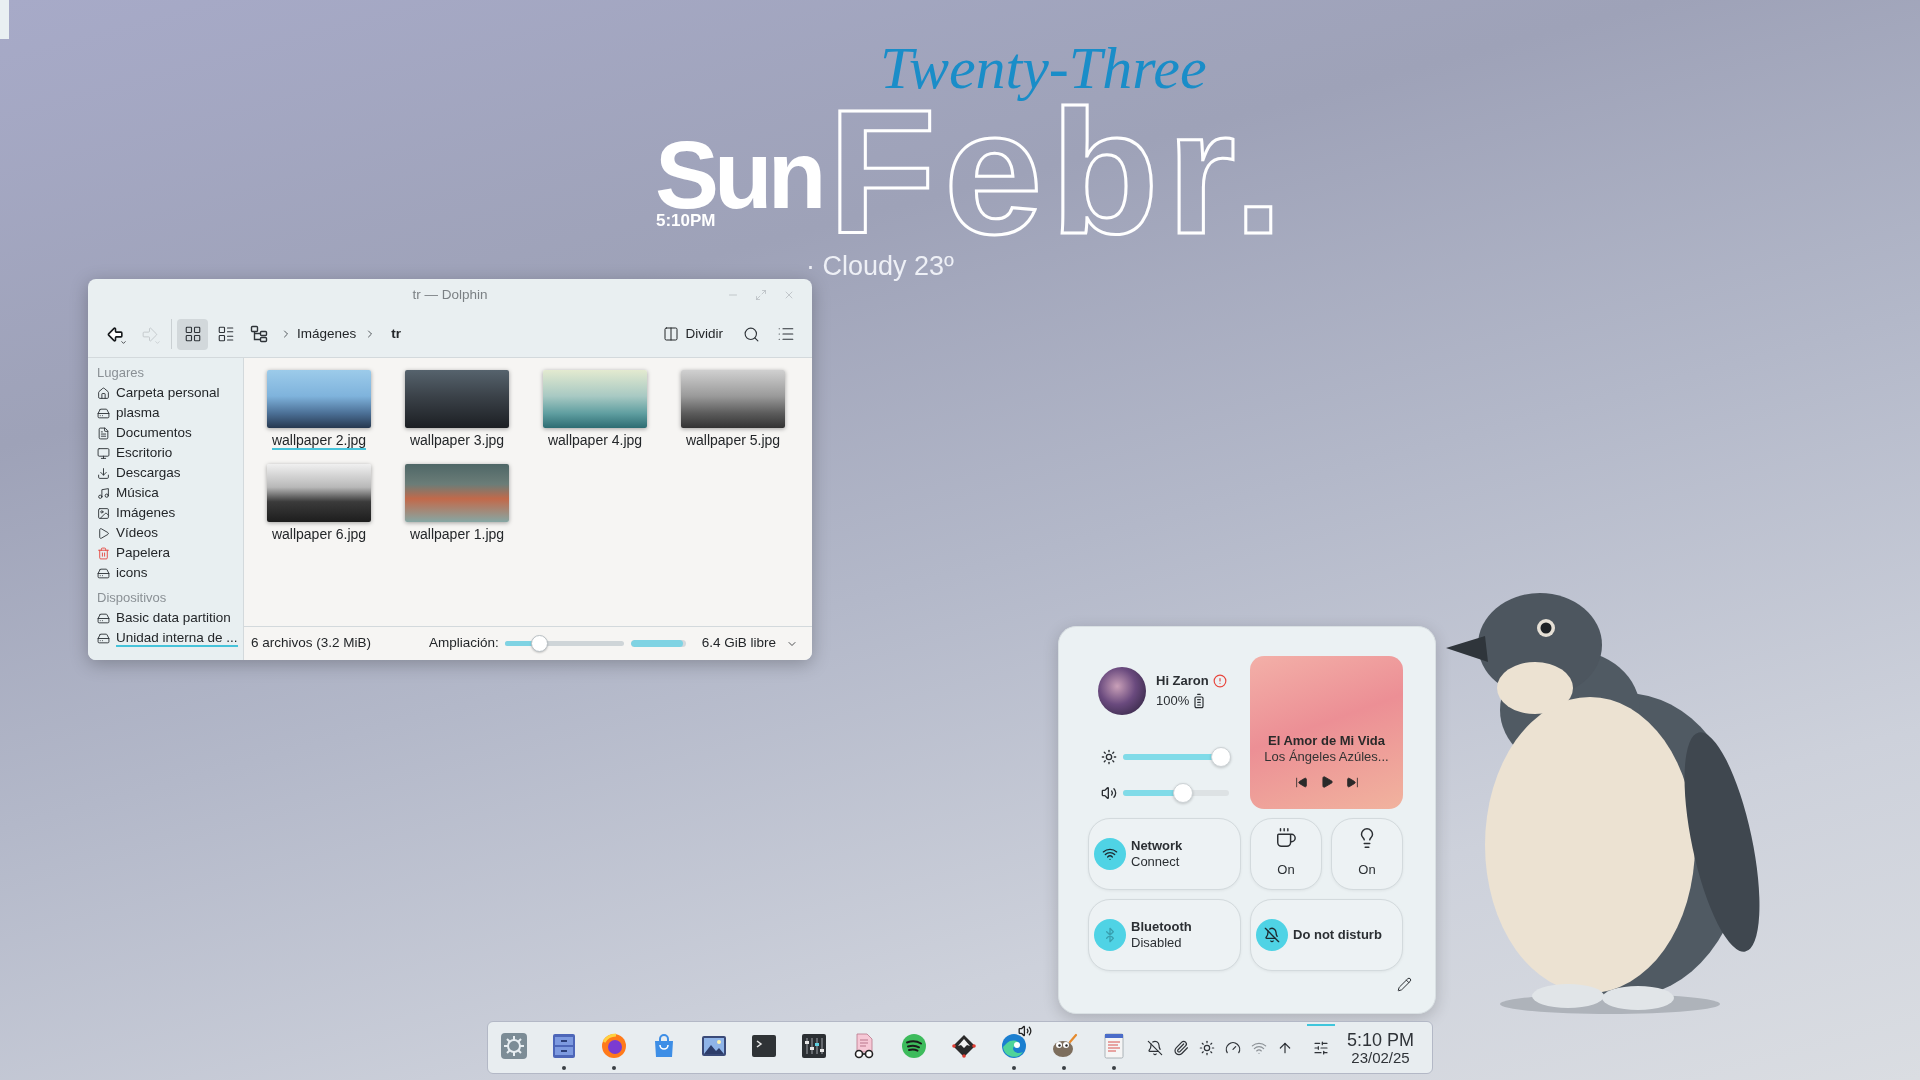 Image resolution: width=1920 pixels, height=1080 pixels. What do you see at coordinates (1176, 757) in the screenshot?
I see `brightness-slider` at bounding box center [1176, 757].